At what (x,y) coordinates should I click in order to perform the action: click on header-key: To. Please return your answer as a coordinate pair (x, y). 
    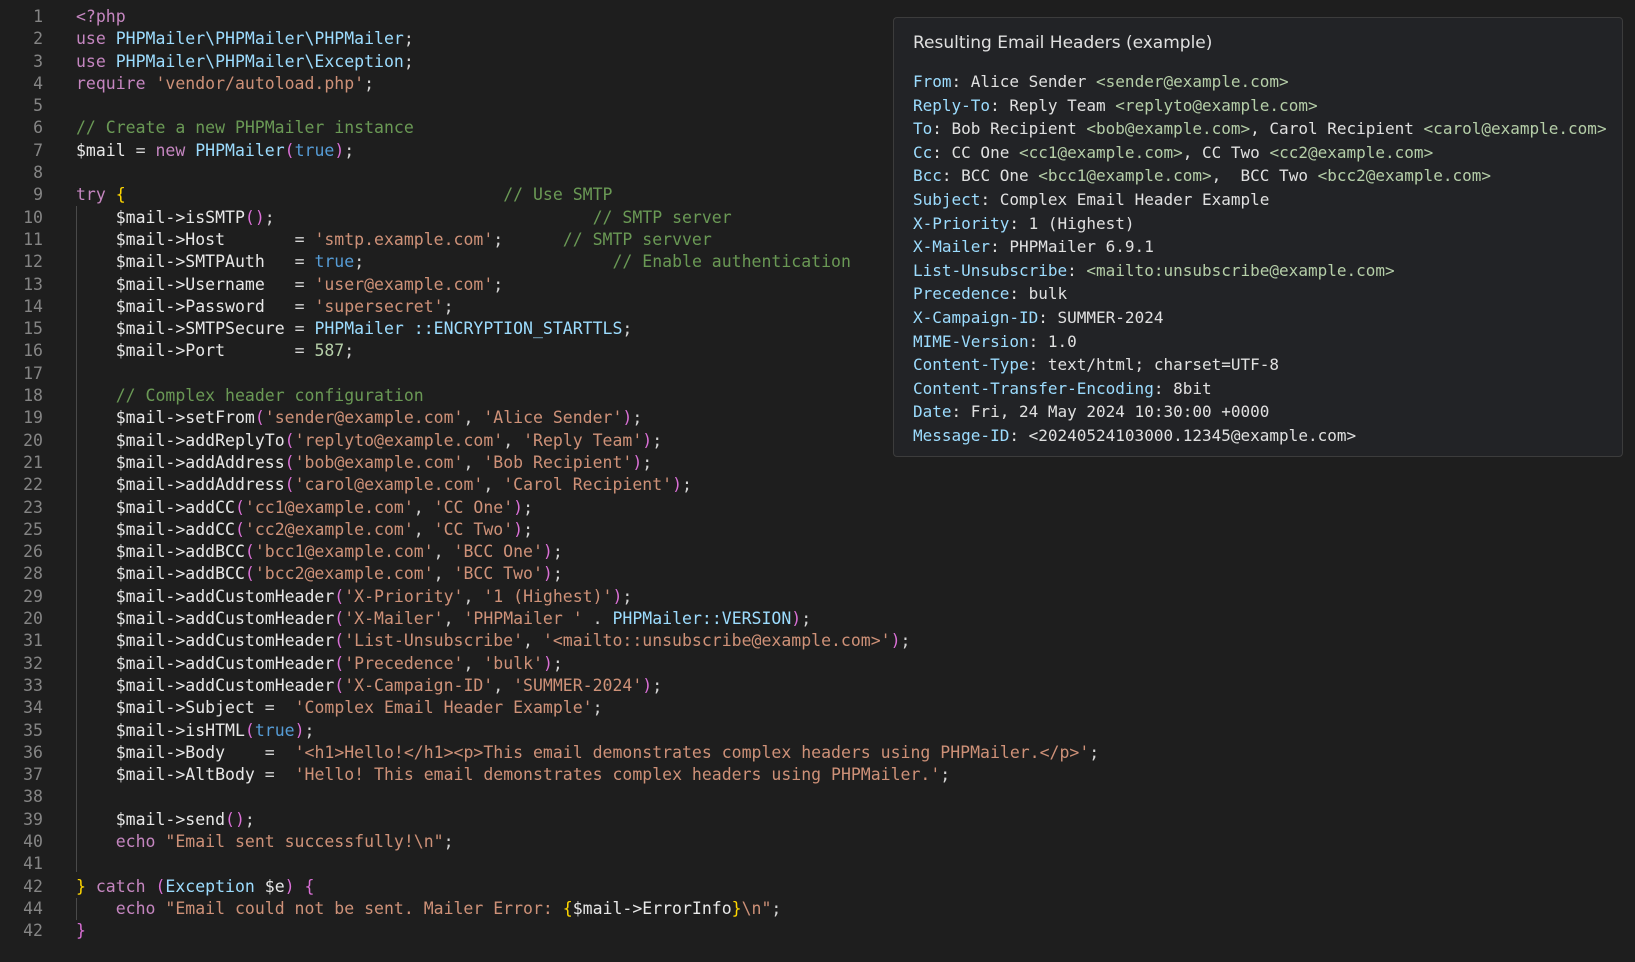
    Looking at the image, I should click on (923, 129).